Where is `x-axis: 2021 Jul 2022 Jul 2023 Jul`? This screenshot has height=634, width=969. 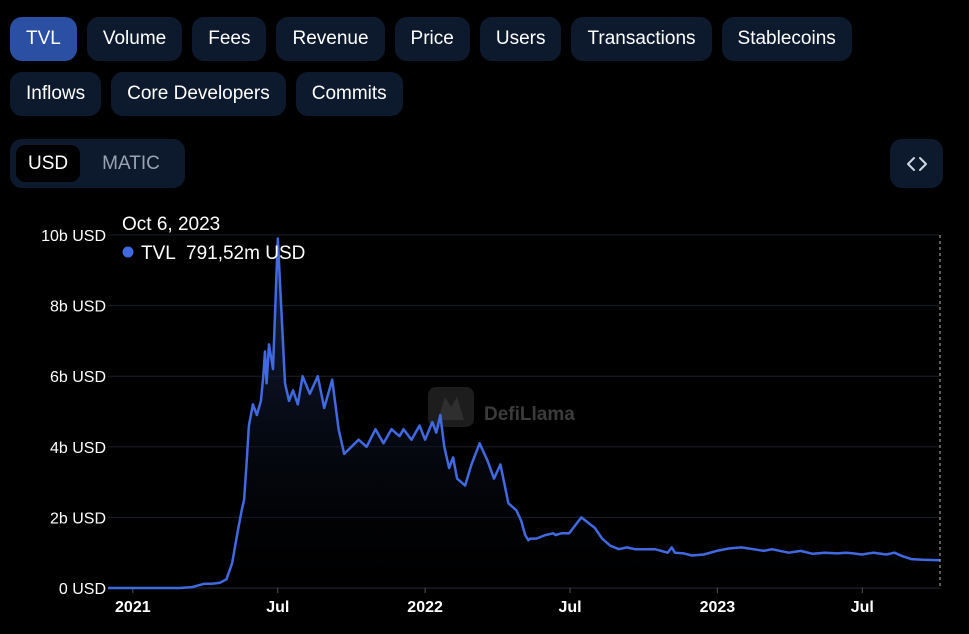 x-axis: 2021 Jul 2022 Jul 2023 Jul is located at coordinates (494, 602).